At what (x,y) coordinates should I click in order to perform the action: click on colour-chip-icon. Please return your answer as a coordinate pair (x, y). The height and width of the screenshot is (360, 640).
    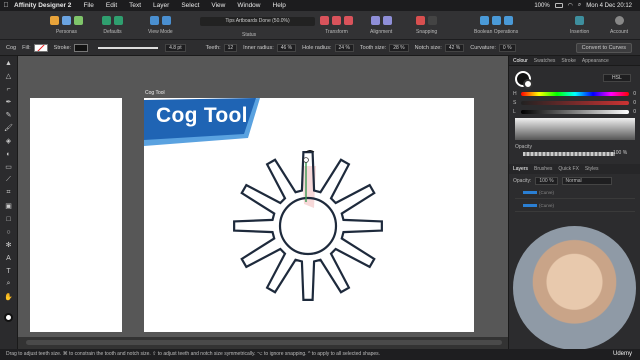
    Looking at the image, I should click on (9, 317).